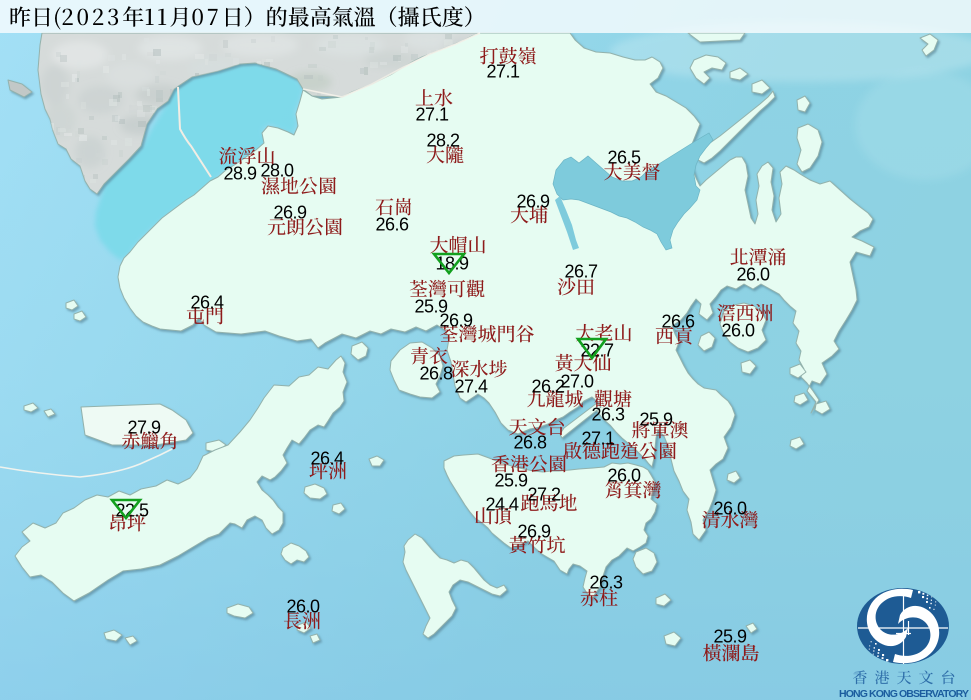 This screenshot has width=971, height=700. Describe the element at coordinates (624, 157) in the screenshot. I see `svg-text: 26.5` at that location.